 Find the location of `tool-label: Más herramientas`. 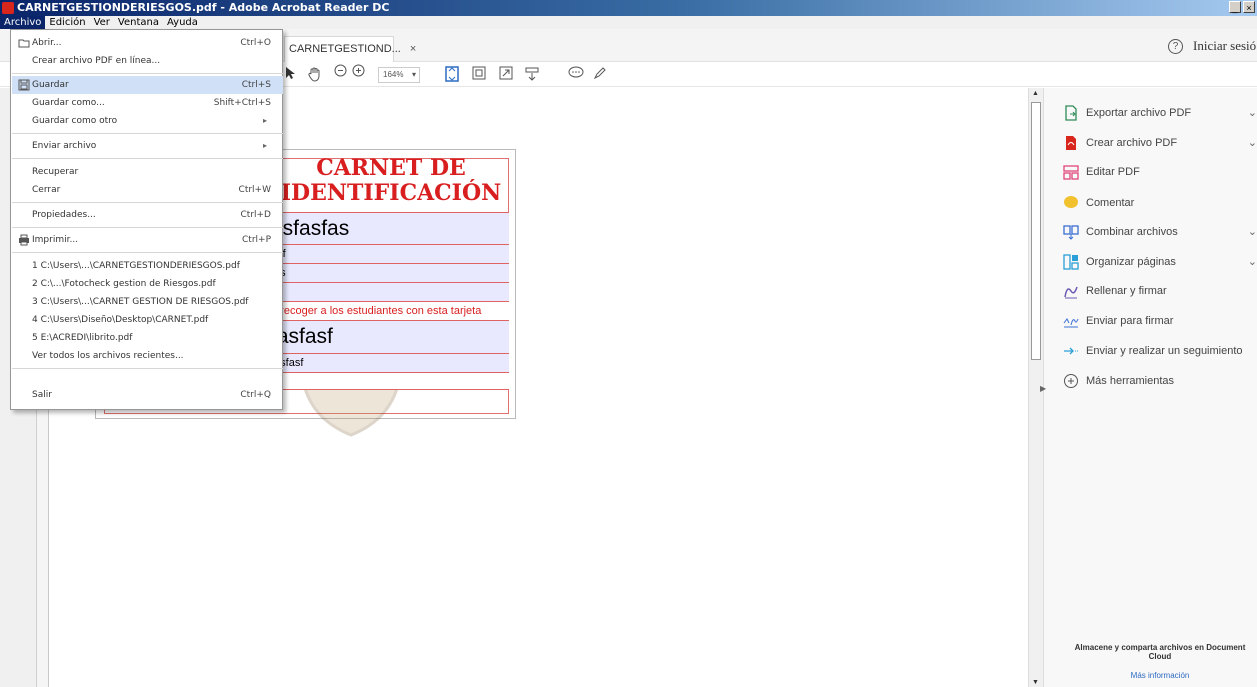

tool-label: Más herramientas is located at coordinates (1130, 381).